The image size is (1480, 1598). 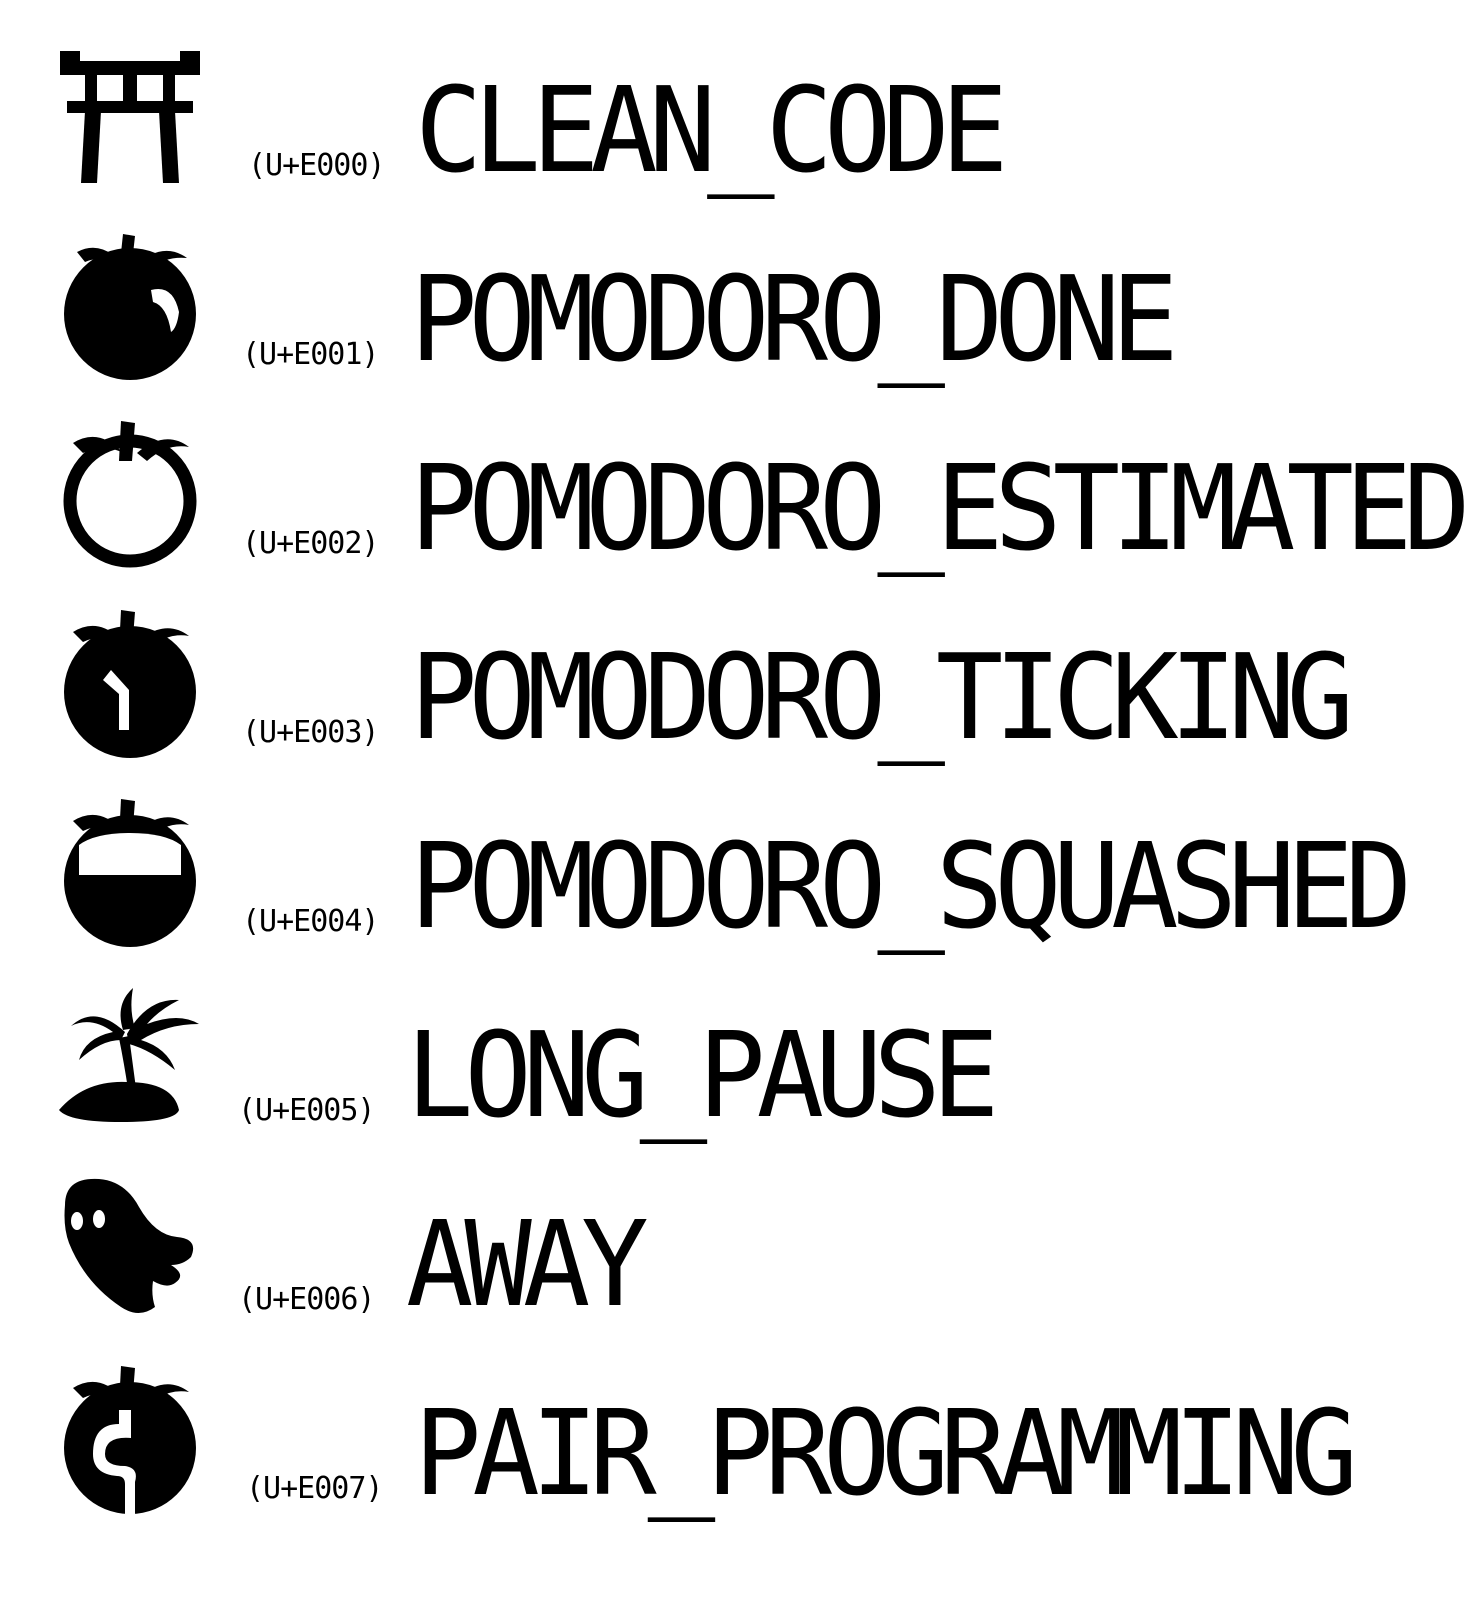 What do you see at coordinates (310, 732) in the screenshot?
I see `codepoint-label: (U+E003)` at bounding box center [310, 732].